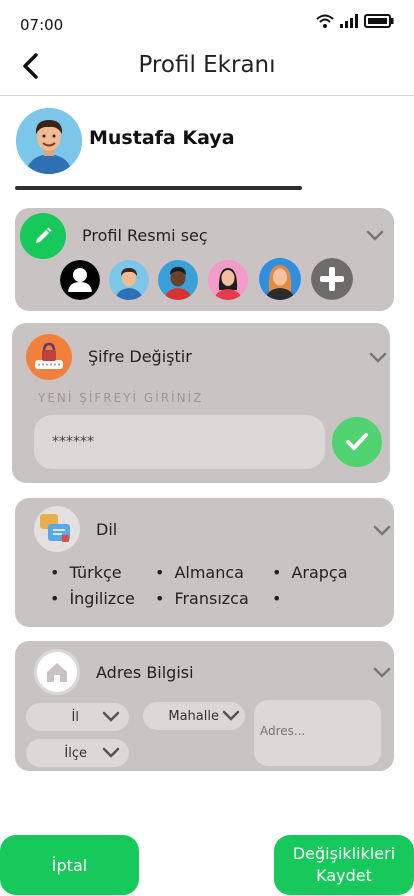 The width and height of the screenshot is (414, 896). Describe the element at coordinates (382, 672) in the screenshot. I see `address-chevron-icon` at that location.